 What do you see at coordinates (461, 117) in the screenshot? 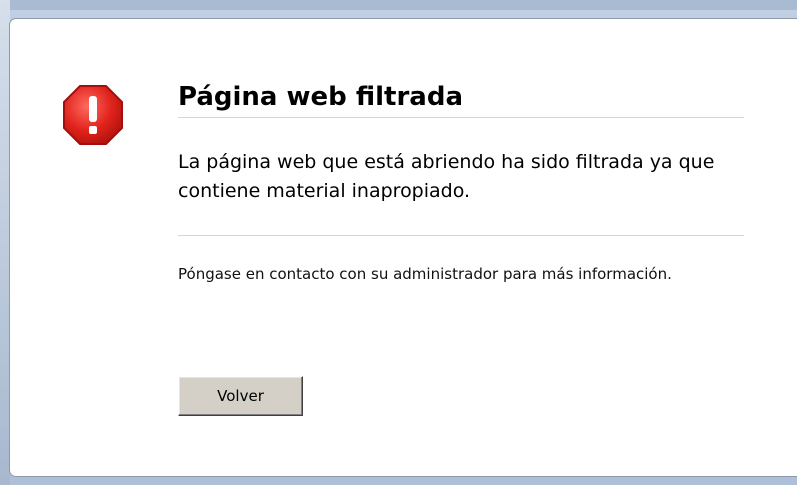
I see `title-divider` at bounding box center [461, 117].